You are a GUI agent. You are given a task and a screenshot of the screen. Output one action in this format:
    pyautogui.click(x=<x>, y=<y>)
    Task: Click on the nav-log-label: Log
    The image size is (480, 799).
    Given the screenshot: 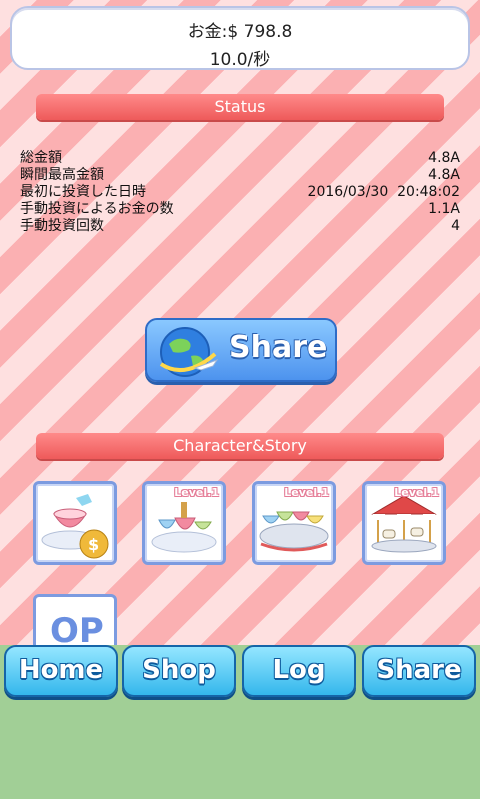 What is the action you would take?
    pyautogui.click(x=299, y=670)
    